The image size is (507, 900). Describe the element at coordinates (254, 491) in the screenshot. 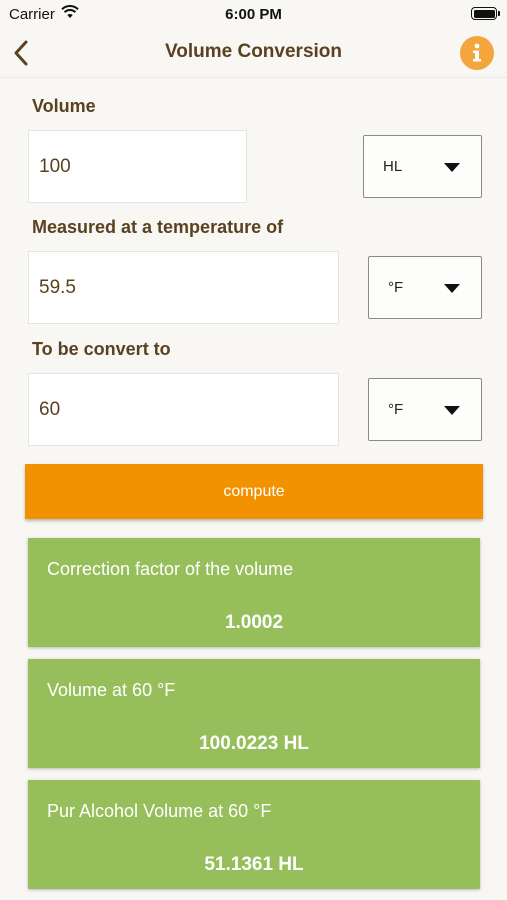

I see `compute-button: compute` at that location.